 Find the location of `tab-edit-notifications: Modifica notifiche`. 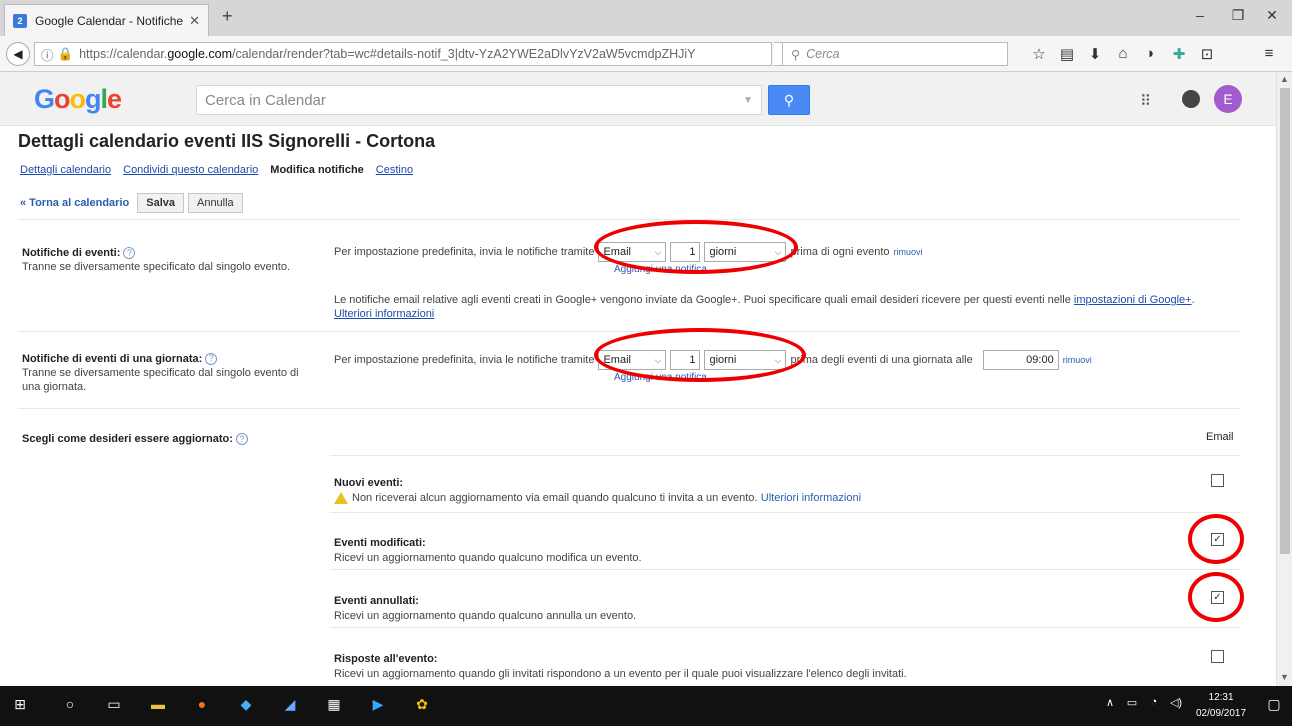

tab-edit-notifications: Modifica notifiche is located at coordinates (317, 170).